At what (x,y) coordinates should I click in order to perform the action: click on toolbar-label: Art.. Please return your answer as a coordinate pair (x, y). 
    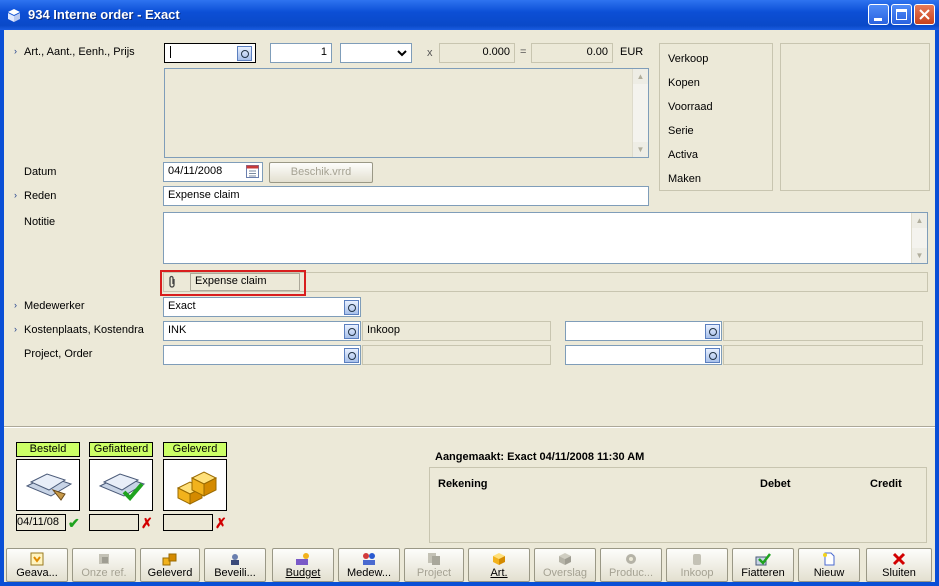
    Looking at the image, I should click on (499, 573).